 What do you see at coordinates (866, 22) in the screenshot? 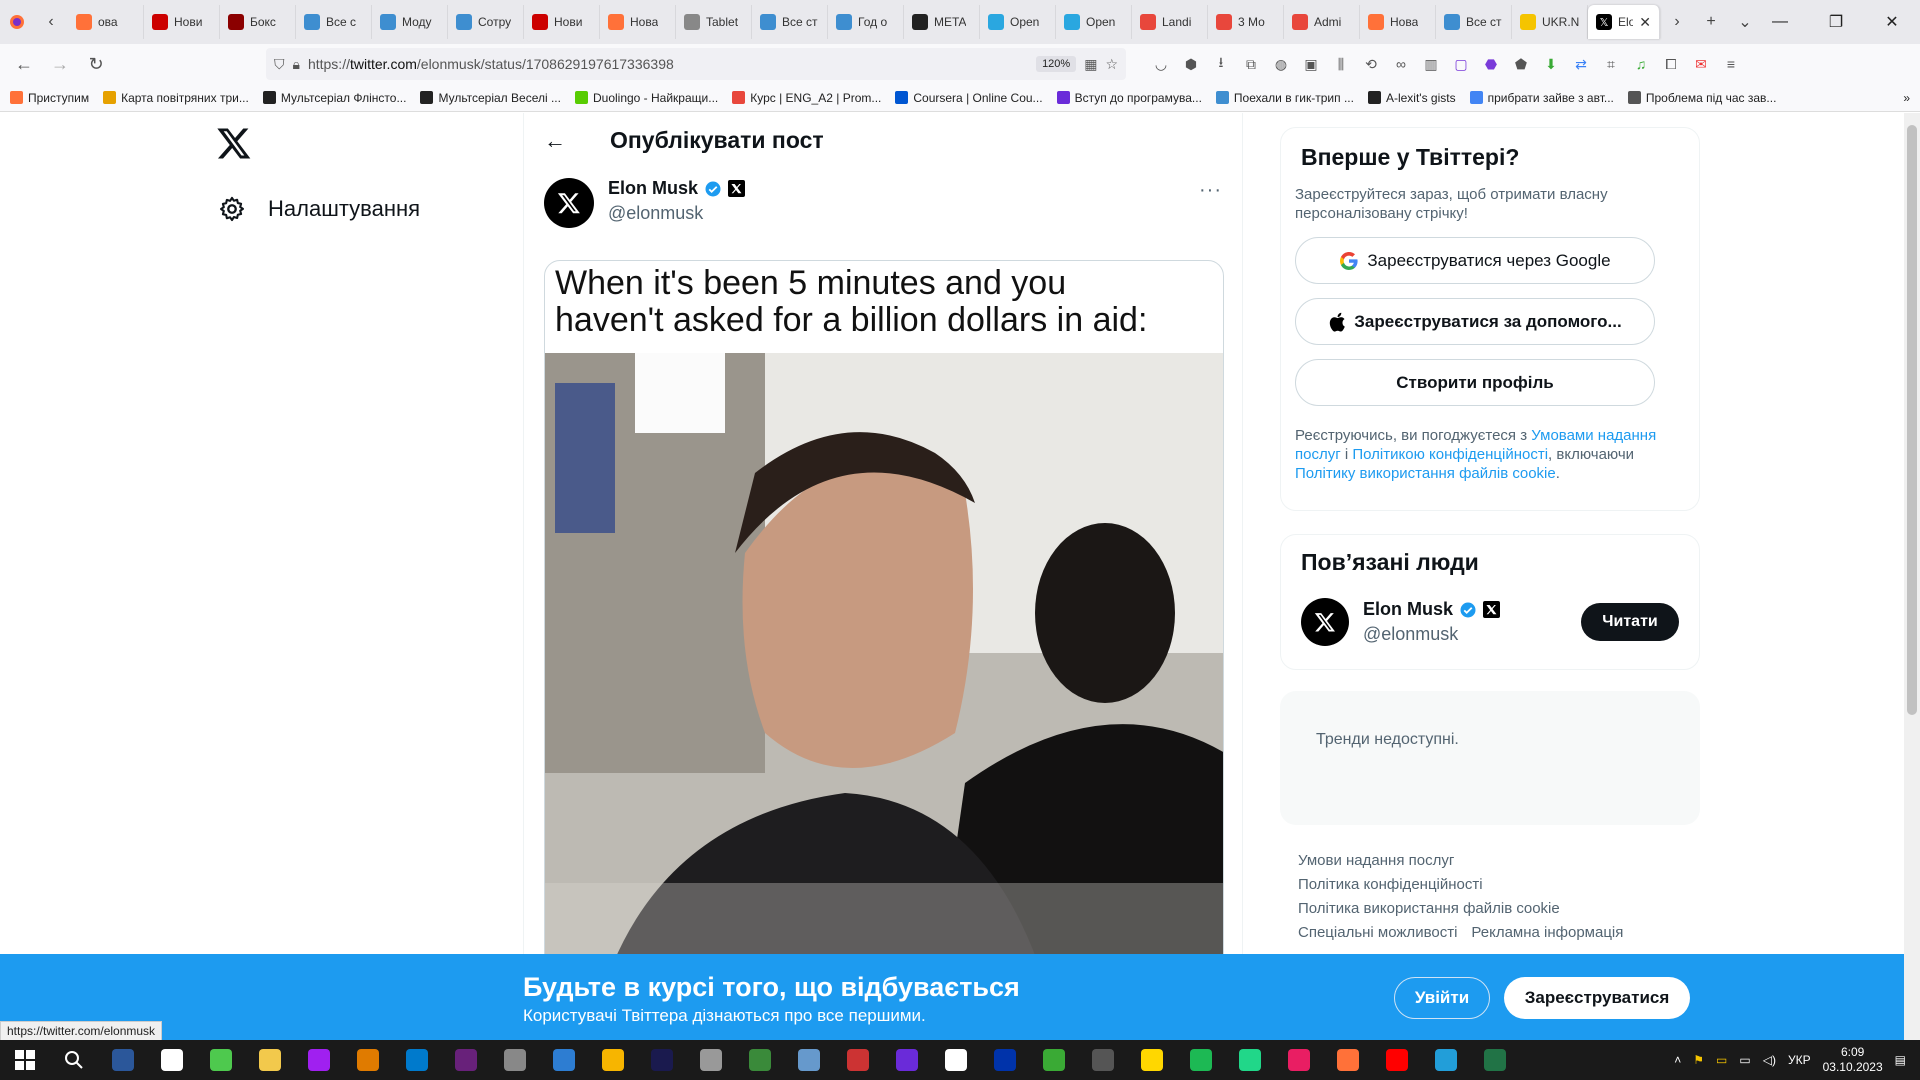
I see `browser-tab: Год о` at bounding box center [866, 22].